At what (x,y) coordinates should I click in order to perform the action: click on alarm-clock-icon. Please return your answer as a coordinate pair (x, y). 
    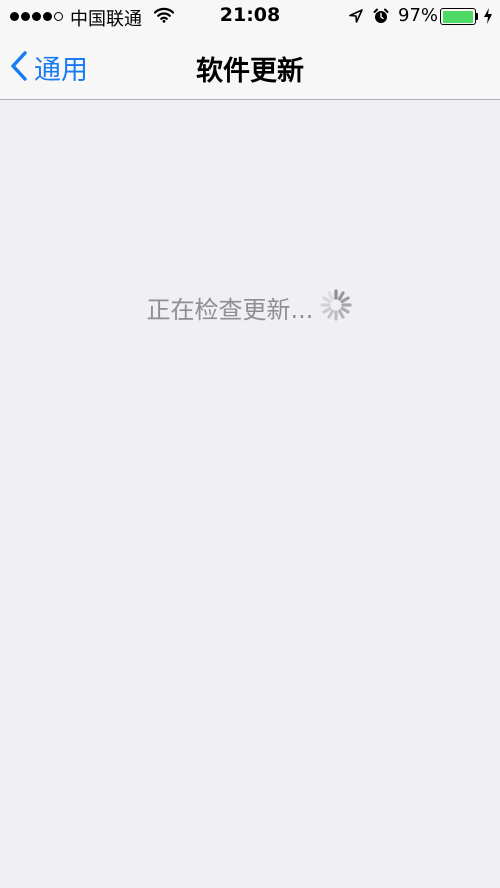
    Looking at the image, I should click on (381, 18).